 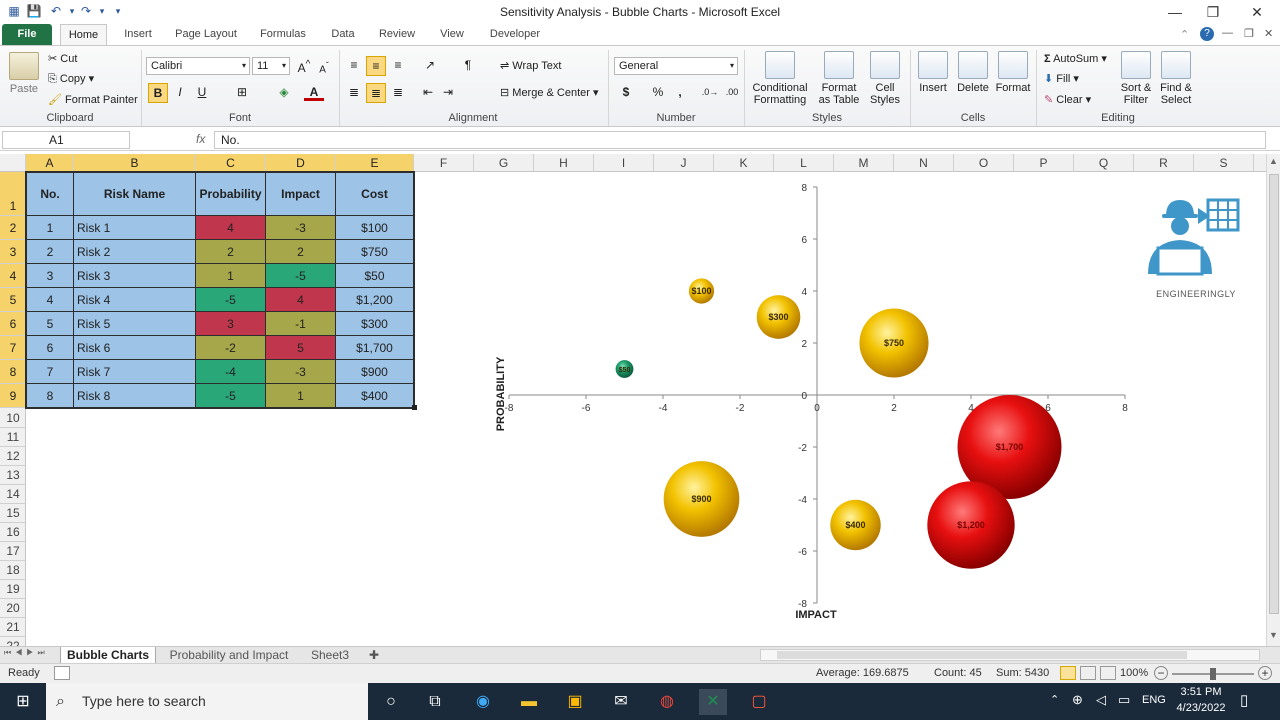 I want to click on font-name-select: Calibri ▾, so click(x=198, y=66).